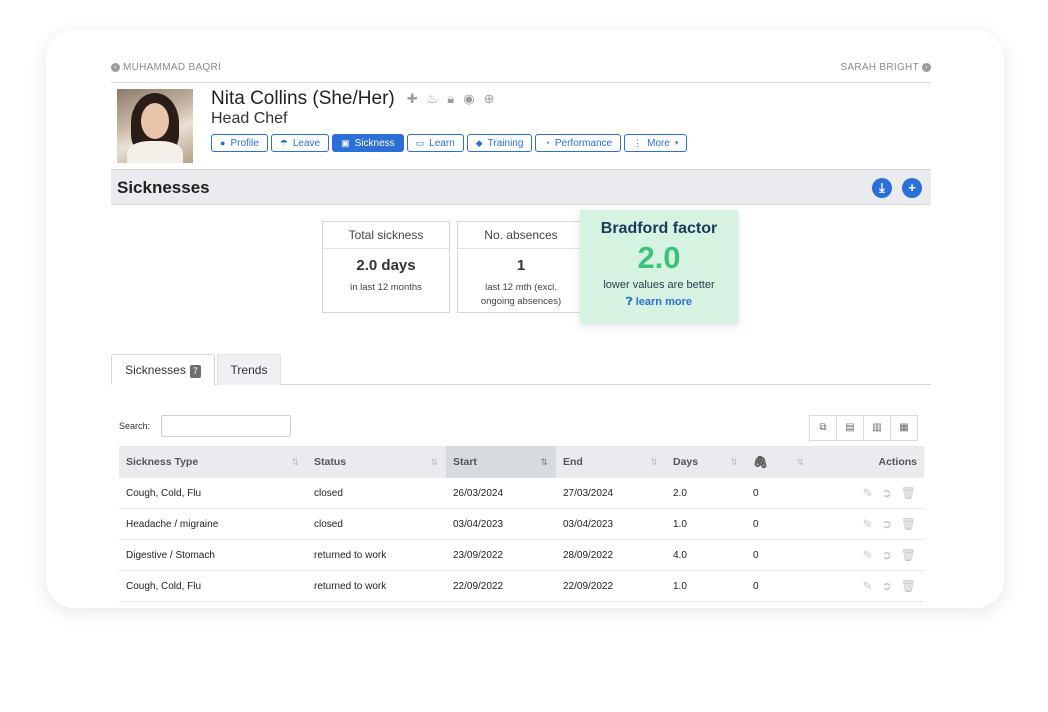 This screenshot has width=1048, height=712. Describe the element at coordinates (680, 493) in the screenshot. I see `cell-days: 2.0` at that location.